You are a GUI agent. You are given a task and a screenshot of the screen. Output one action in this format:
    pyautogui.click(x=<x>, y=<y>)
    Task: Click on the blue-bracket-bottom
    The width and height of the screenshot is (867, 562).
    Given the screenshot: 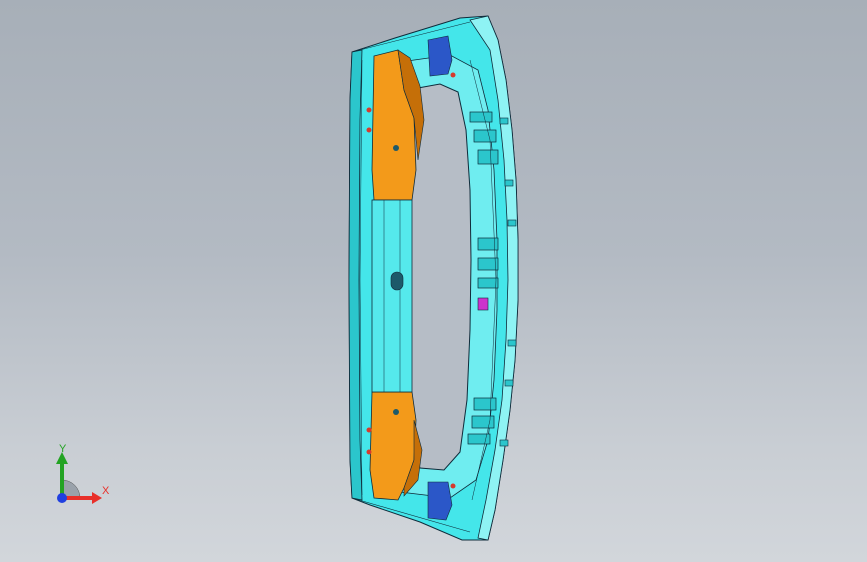 What is the action you would take?
    pyautogui.click(x=440, y=501)
    